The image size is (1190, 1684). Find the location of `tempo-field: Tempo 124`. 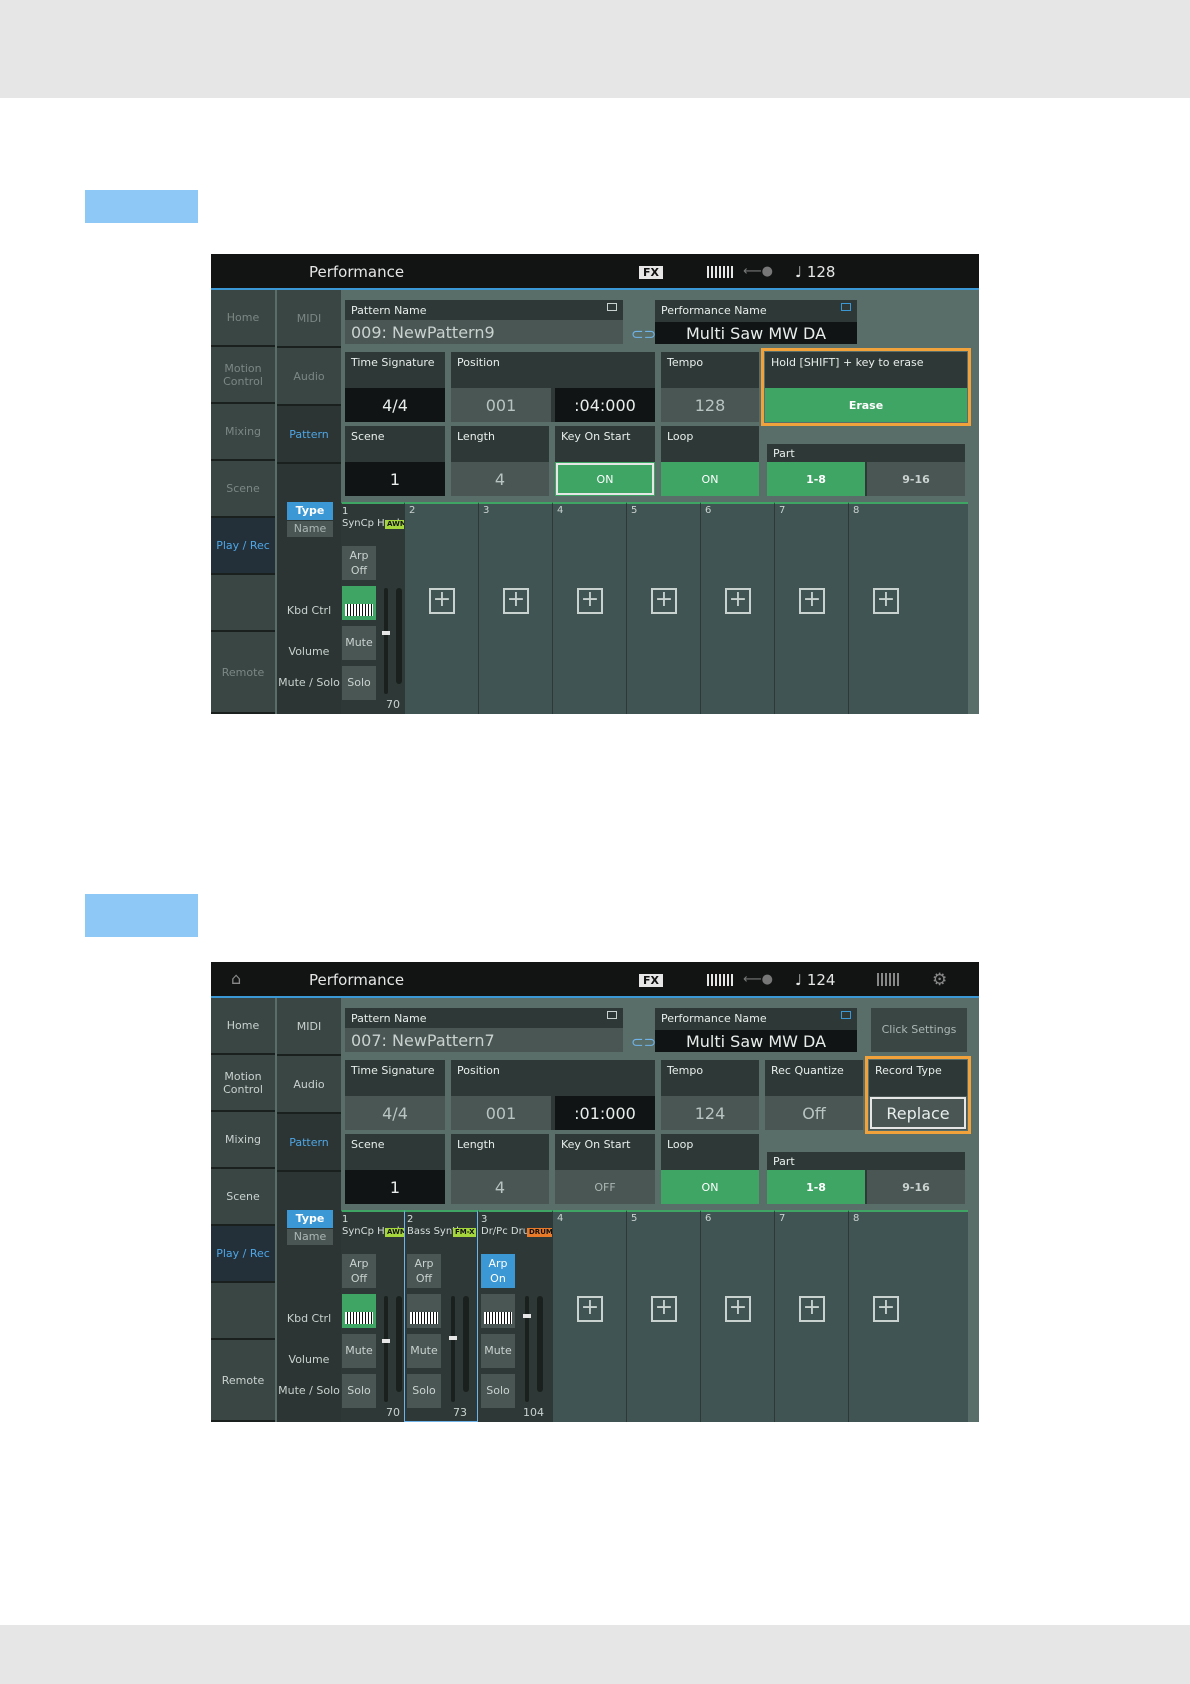

tempo-field: Tempo 124 is located at coordinates (710, 1095).